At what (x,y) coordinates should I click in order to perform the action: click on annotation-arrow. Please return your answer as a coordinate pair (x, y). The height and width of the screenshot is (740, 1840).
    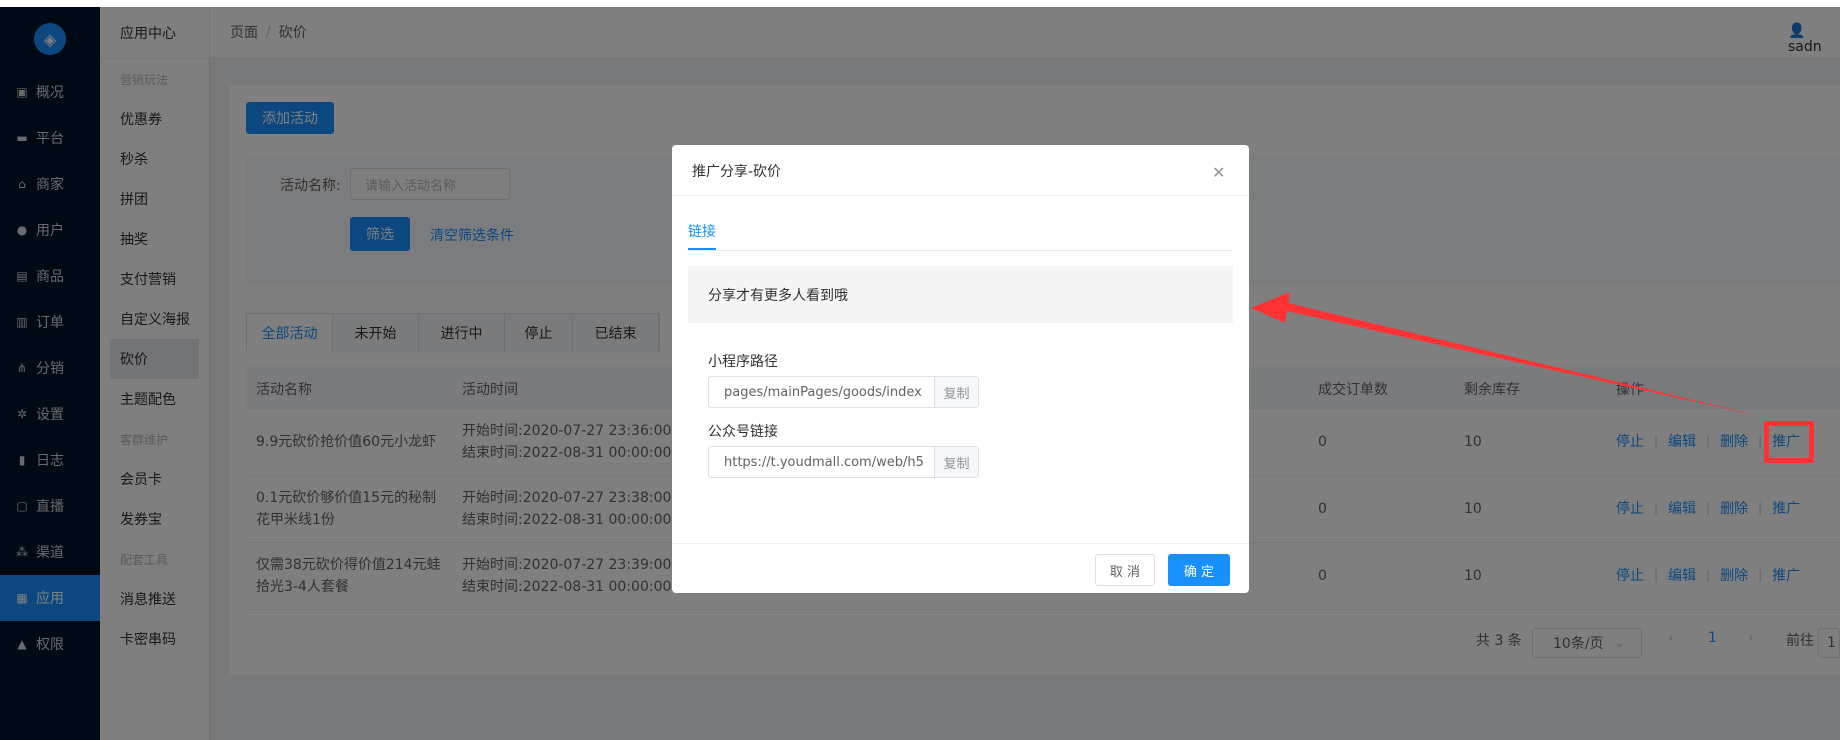
    Looking at the image, I should click on (1507, 354).